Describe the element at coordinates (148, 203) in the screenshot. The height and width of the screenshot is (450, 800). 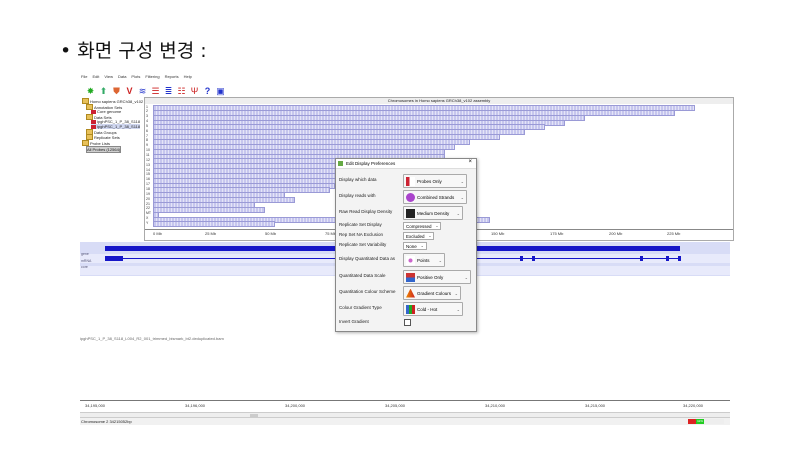
I see `chromosome-label: 21` at that location.